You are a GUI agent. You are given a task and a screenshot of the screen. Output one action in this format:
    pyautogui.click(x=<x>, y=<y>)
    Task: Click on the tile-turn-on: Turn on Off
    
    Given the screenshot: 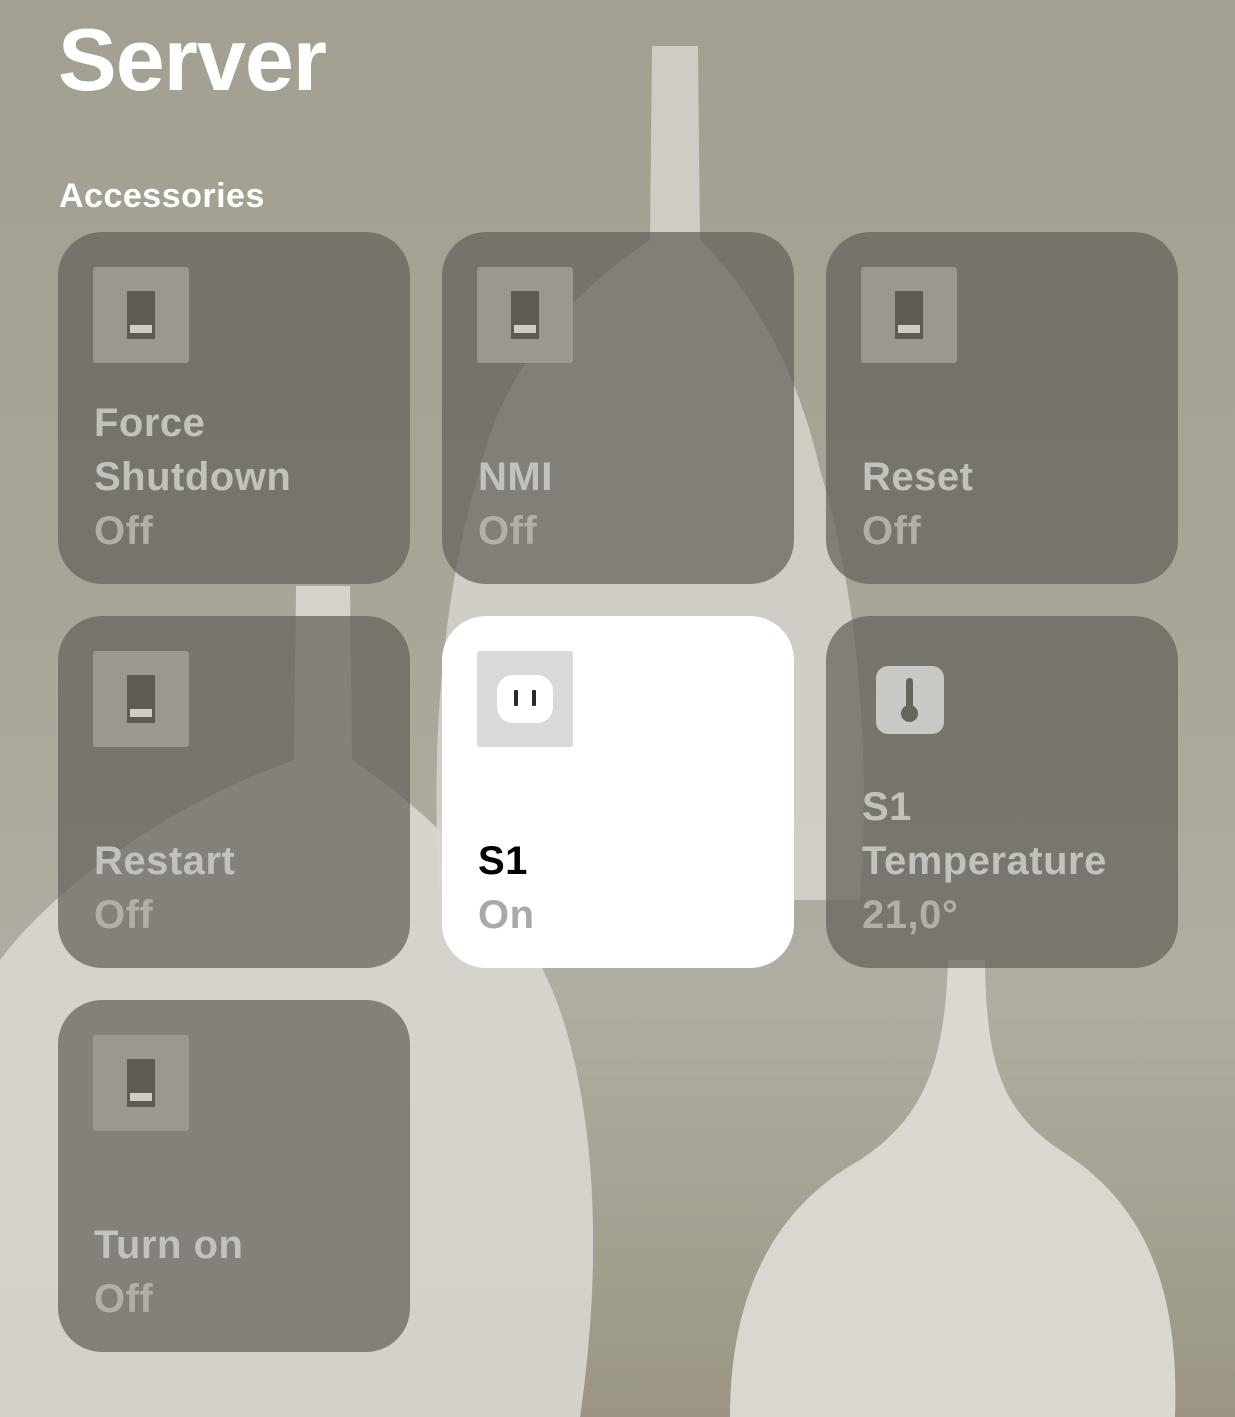 What is the action you would take?
    pyautogui.click(x=234, y=1176)
    